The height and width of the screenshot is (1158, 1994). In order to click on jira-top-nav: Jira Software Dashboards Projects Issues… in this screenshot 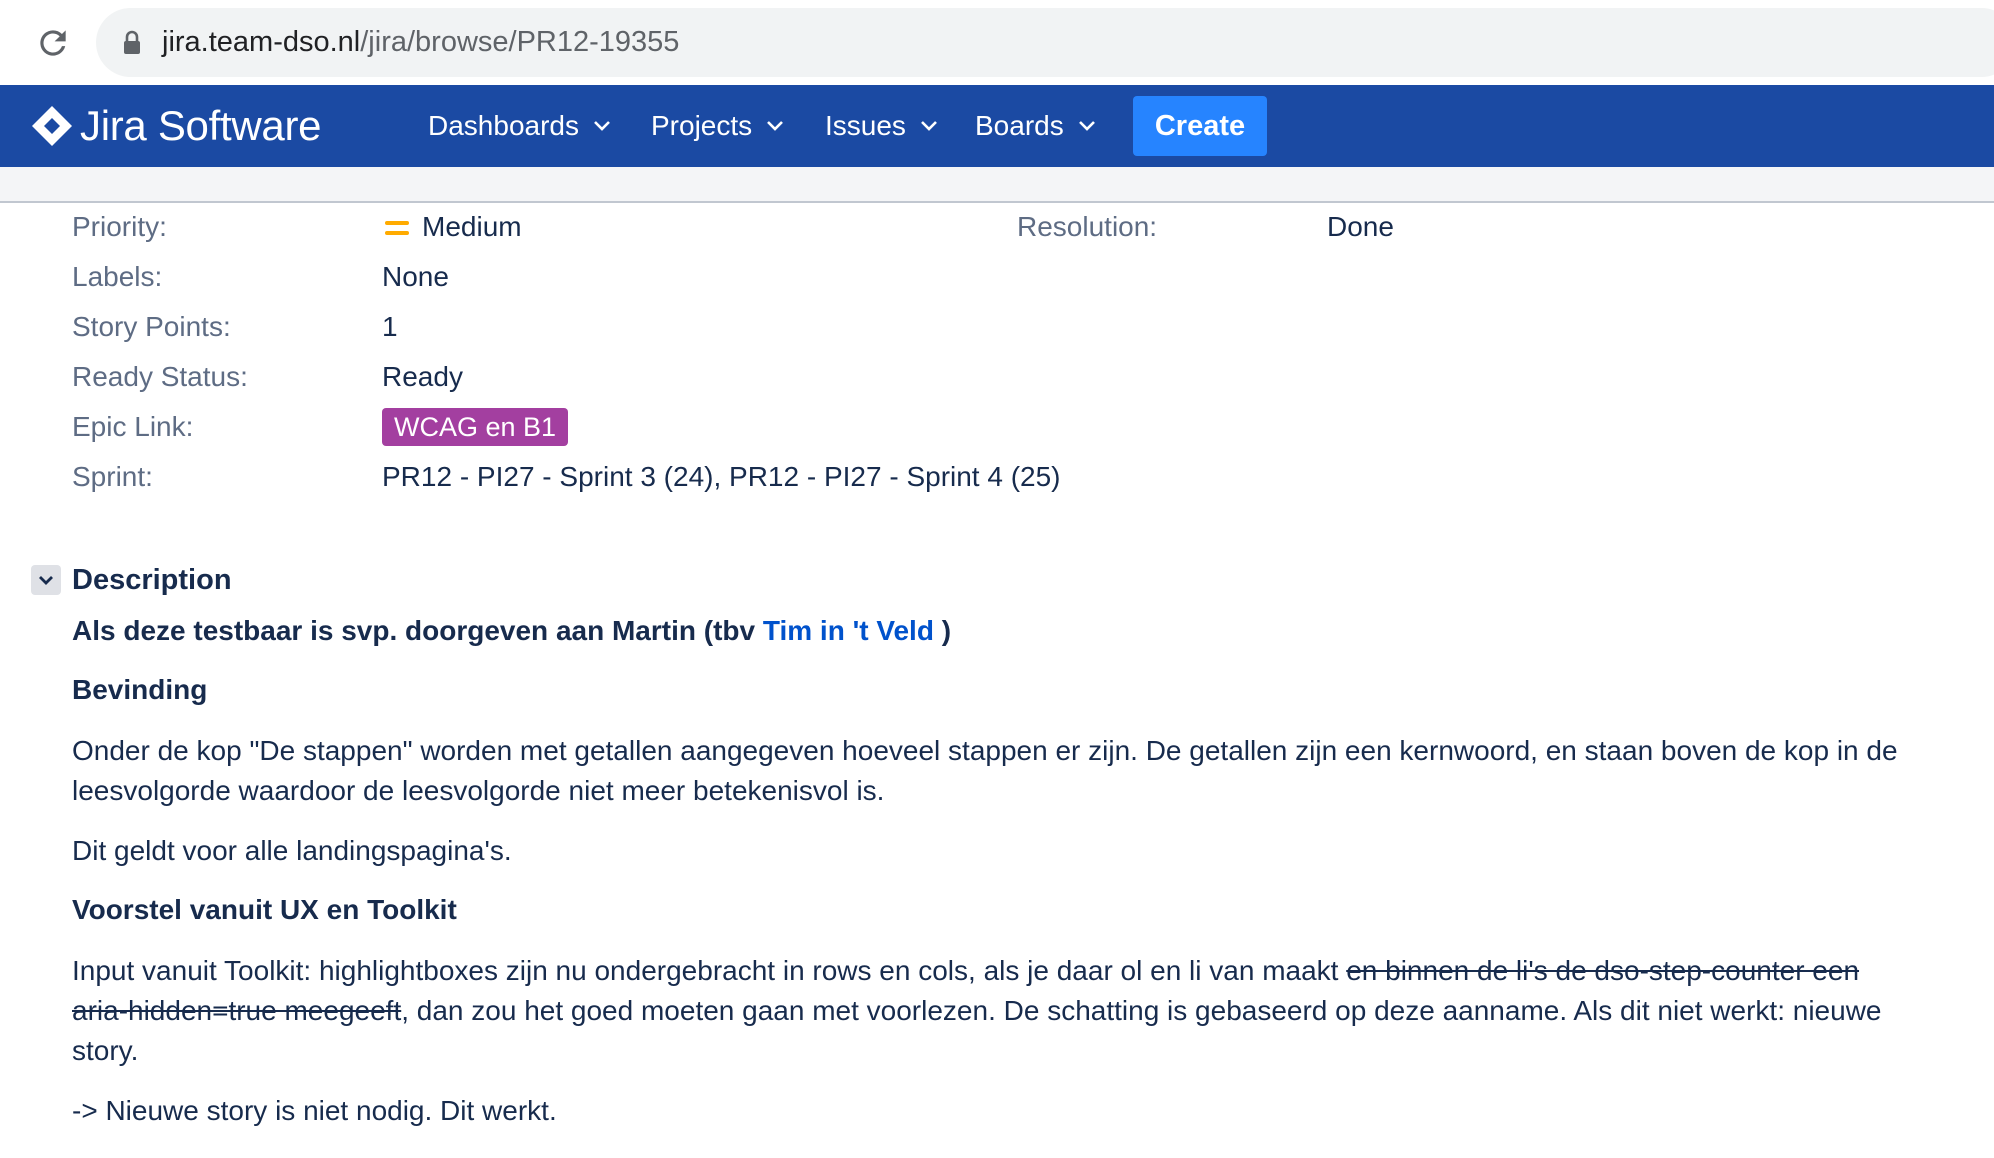, I will do `click(997, 126)`.